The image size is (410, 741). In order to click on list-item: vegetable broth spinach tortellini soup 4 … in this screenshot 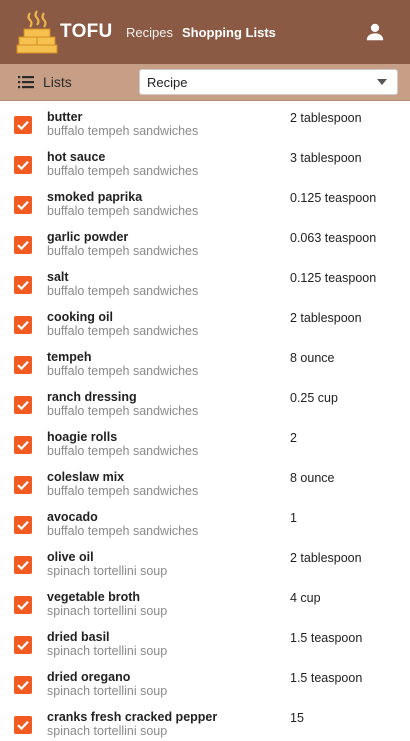, I will do `click(205, 601)`.